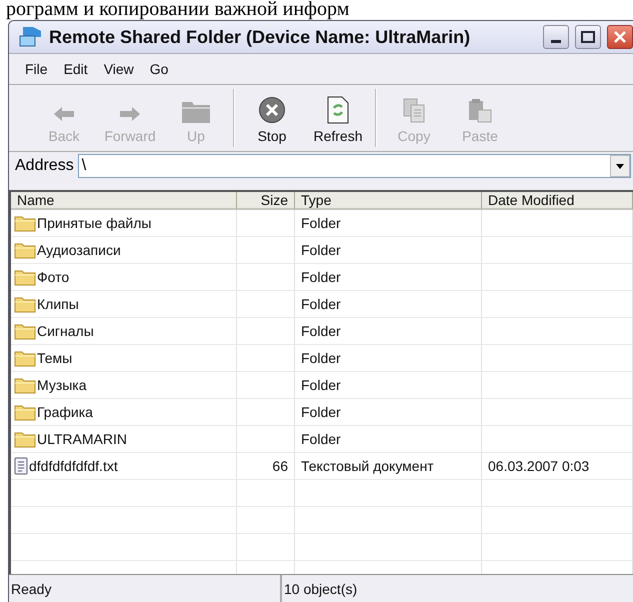 The width and height of the screenshot is (633, 602). What do you see at coordinates (124, 304) in the screenshot?
I see `list-entry: Клипы` at bounding box center [124, 304].